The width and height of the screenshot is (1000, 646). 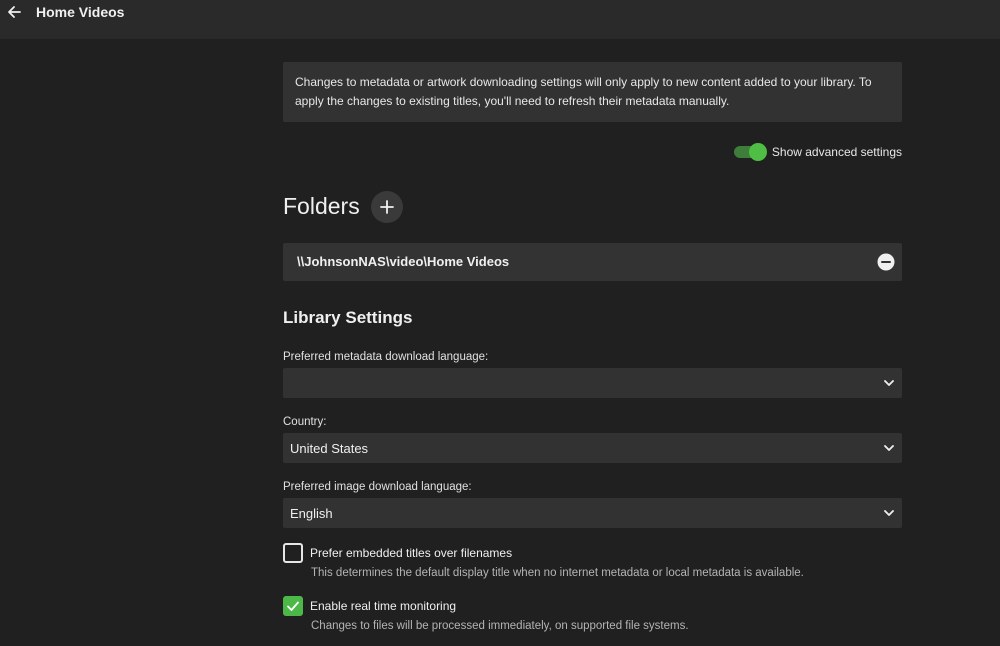 What do you see at coordinates (500, 19) in the screenshot?
I see `top-bar: Home Videos` at bounding box center [500, 19].